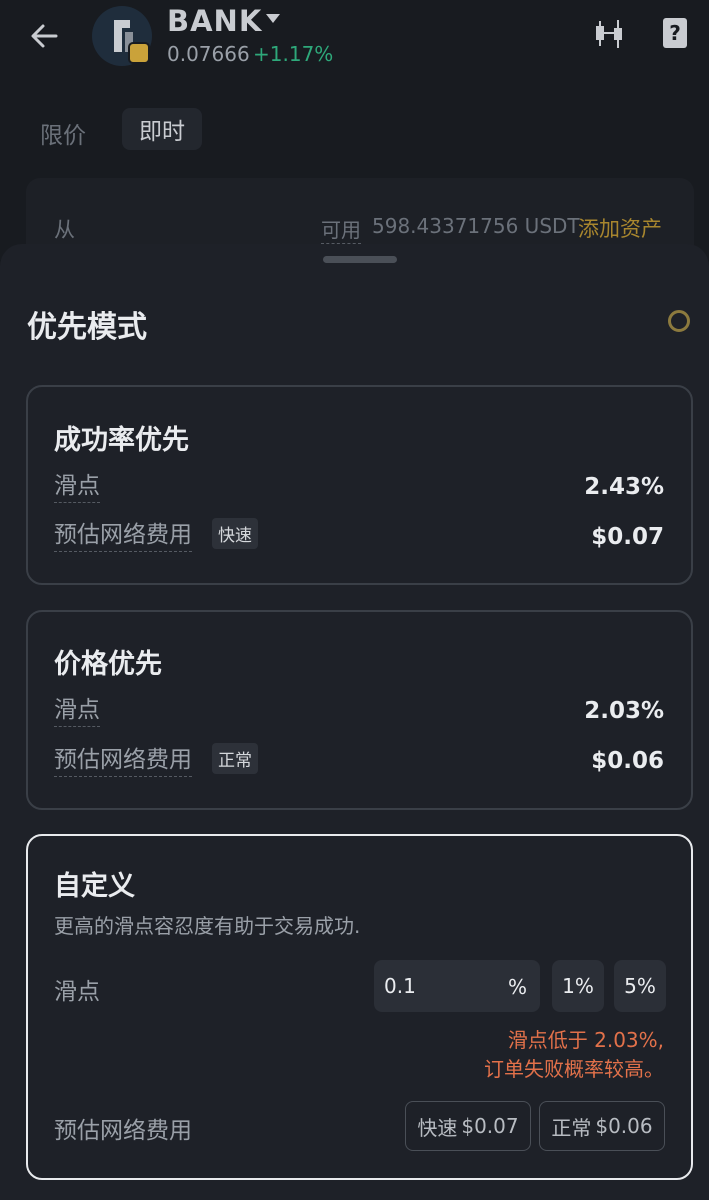 Image resolution: width=709 pixels, height=1200 pixels. I want to click on sheet-title: 优先模式, so click(87, 327).